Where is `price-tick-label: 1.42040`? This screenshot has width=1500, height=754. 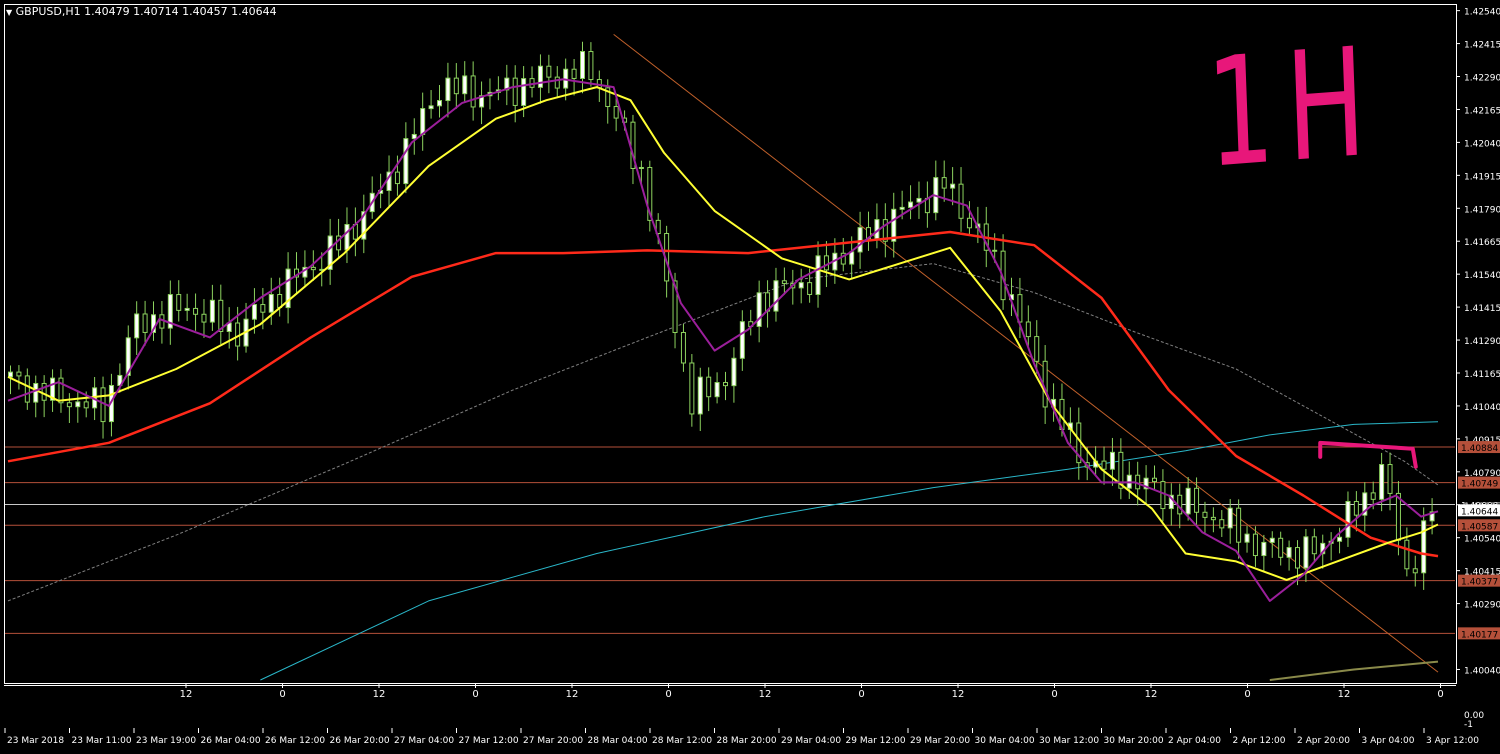 price-tick-label: 1.42040 is located at coordinates (1482, 144).